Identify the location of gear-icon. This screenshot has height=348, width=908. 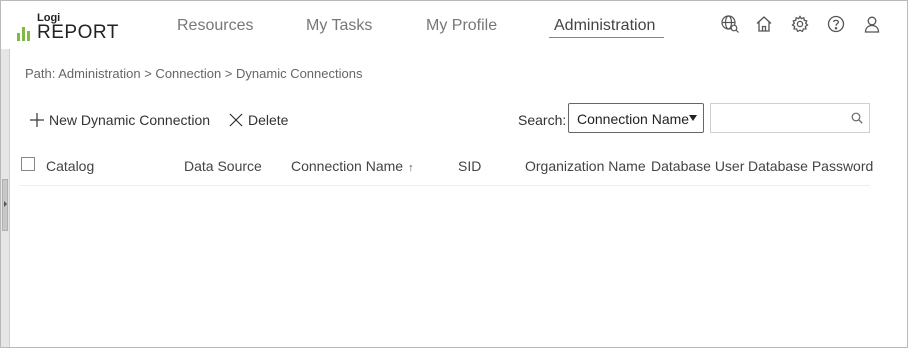
(800, 24).